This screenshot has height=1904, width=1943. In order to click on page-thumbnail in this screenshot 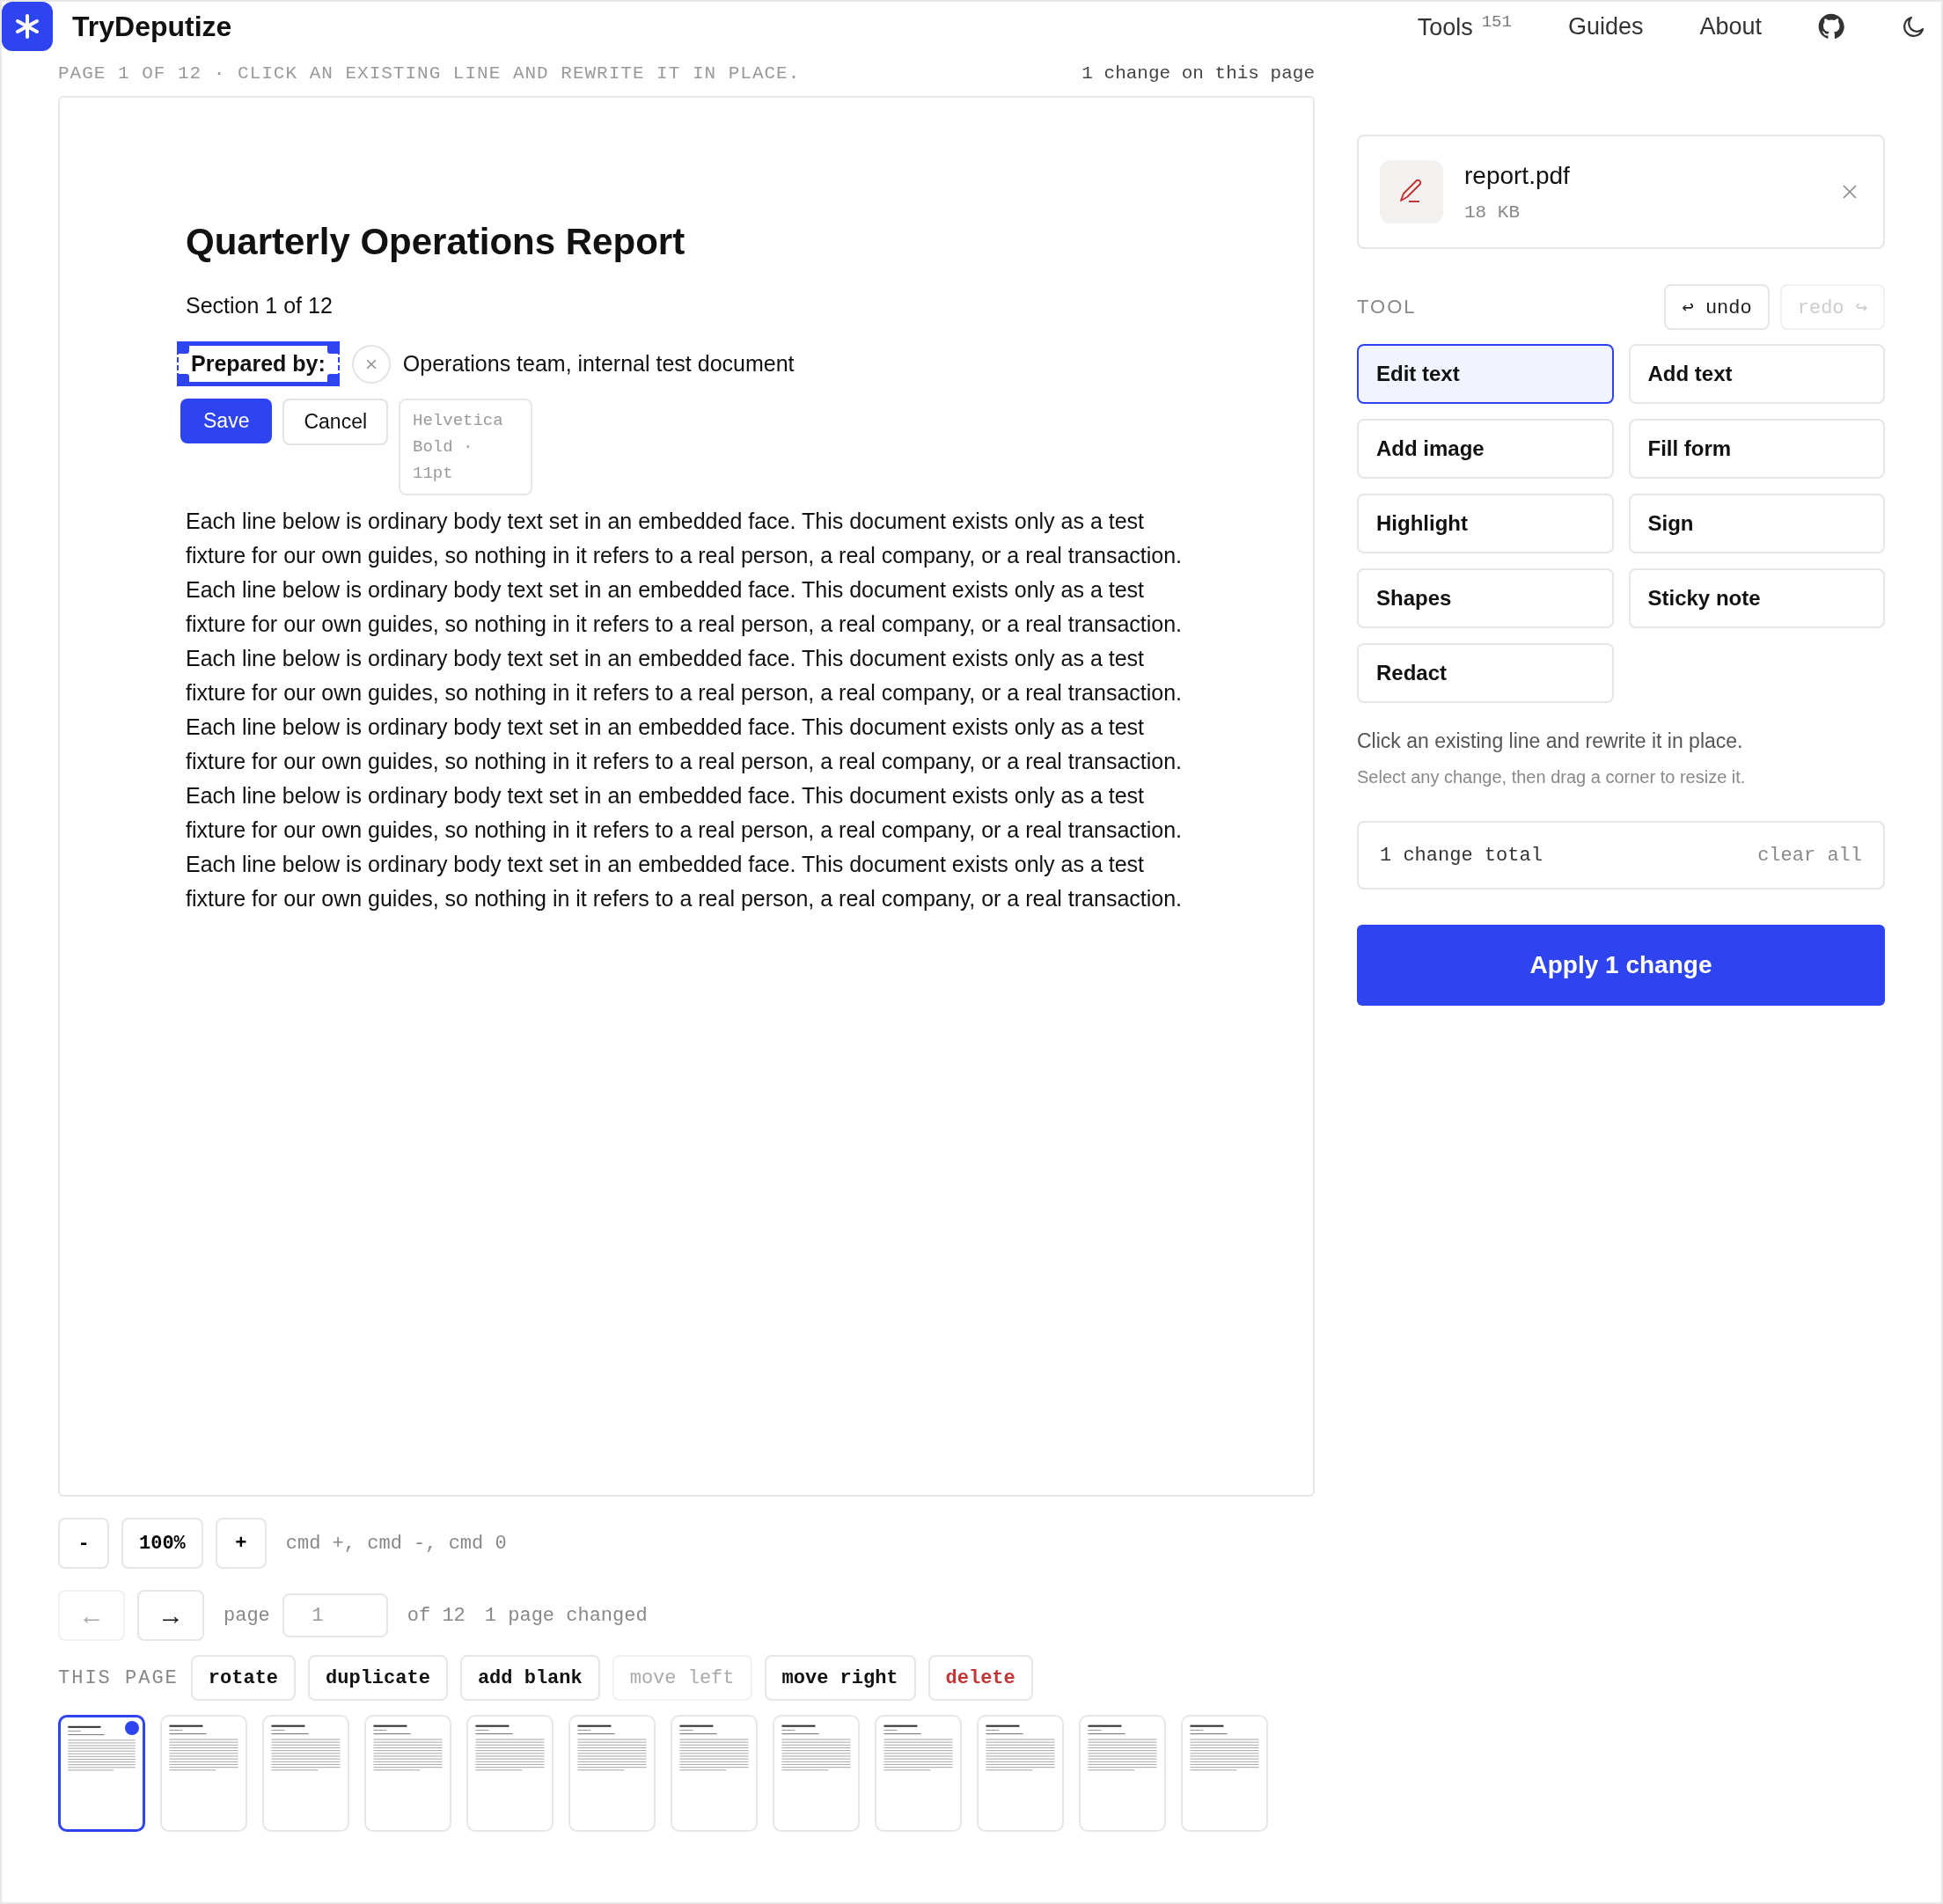, I will do `click(101, 1773)`.